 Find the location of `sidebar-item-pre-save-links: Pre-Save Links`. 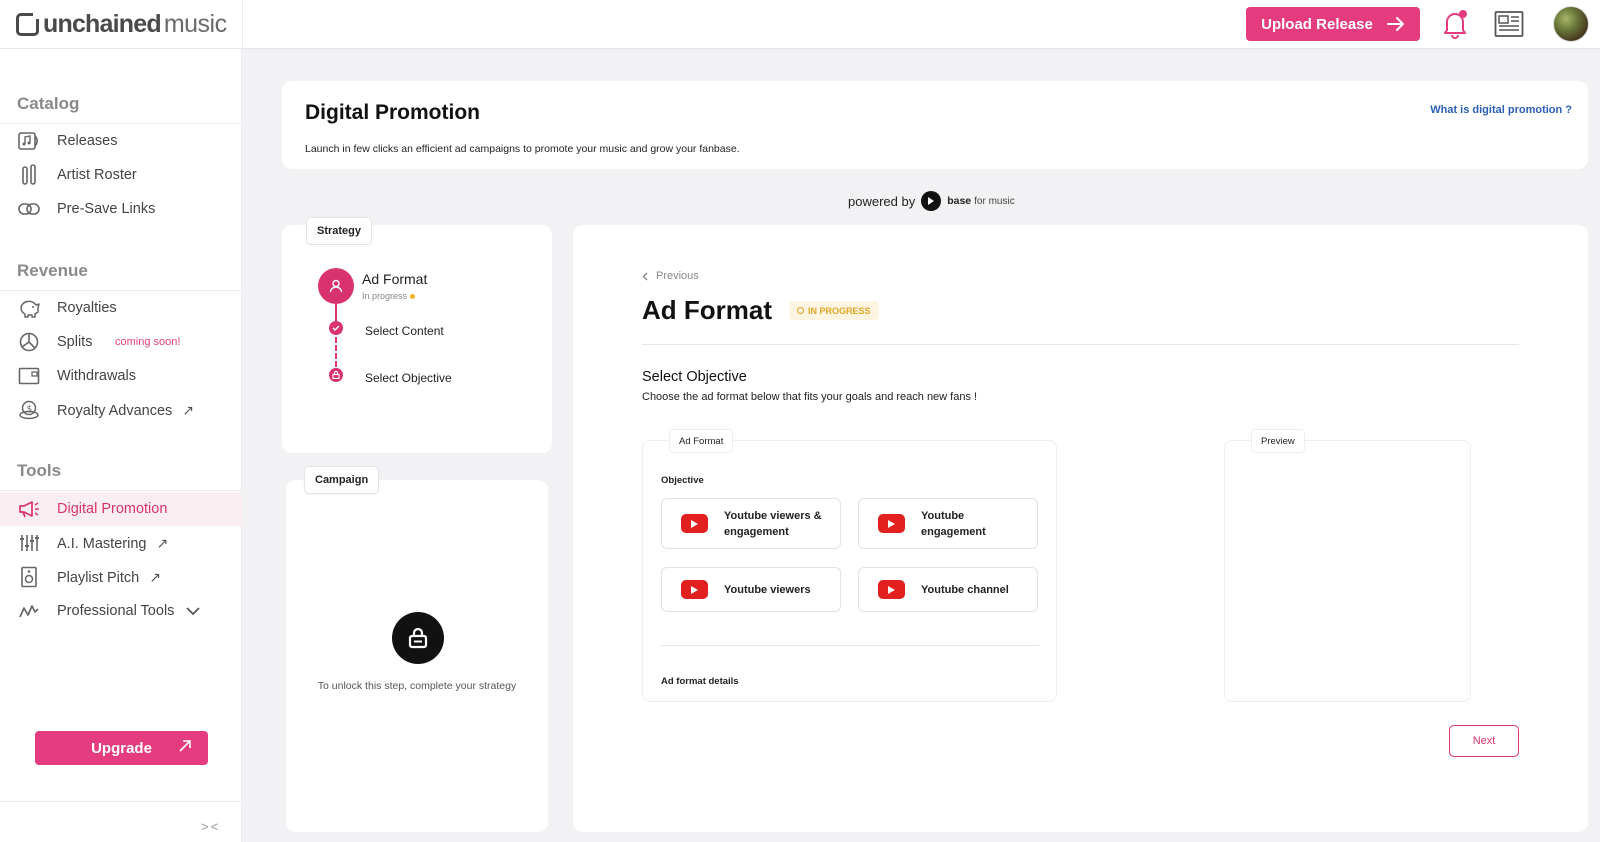

sidebar-item-pre-save-links: Pre-Save Links is located at coordinates (121, 209).